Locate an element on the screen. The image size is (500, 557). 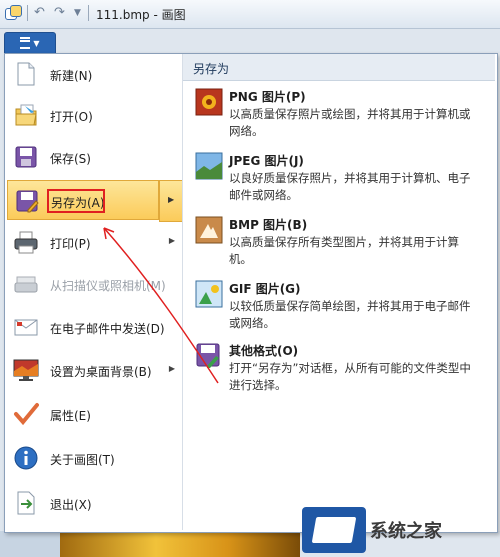
annotation-highlight-box is located at coordinates (76, 201).